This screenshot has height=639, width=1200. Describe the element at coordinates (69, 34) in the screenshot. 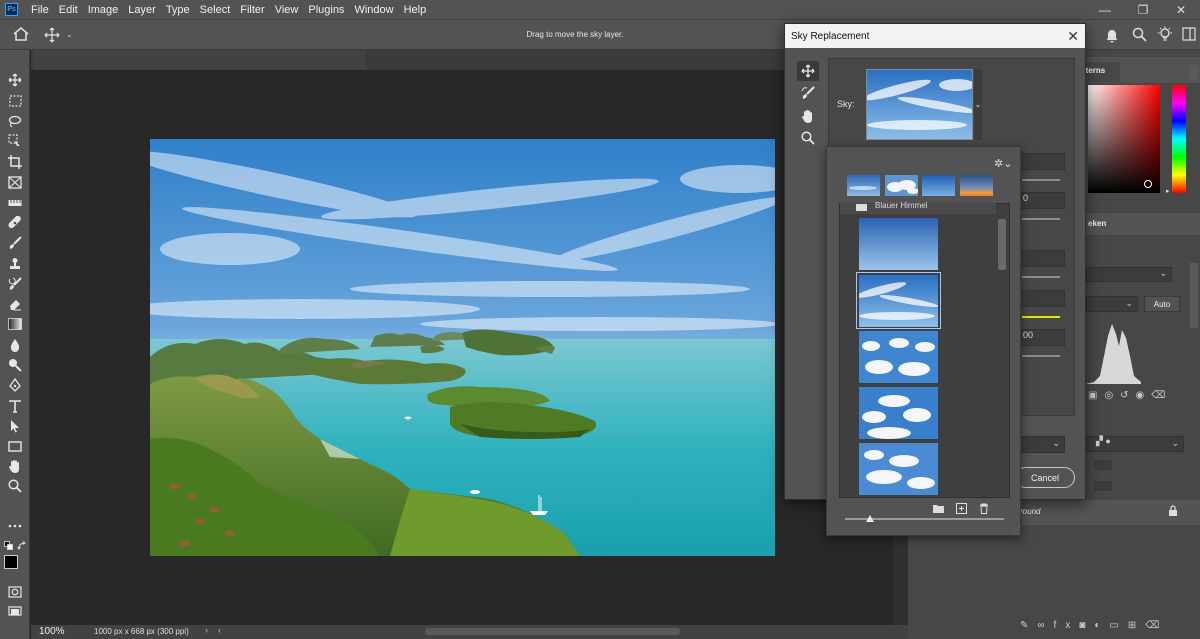

I see `chevron-down-icon: ⌄` at that location.